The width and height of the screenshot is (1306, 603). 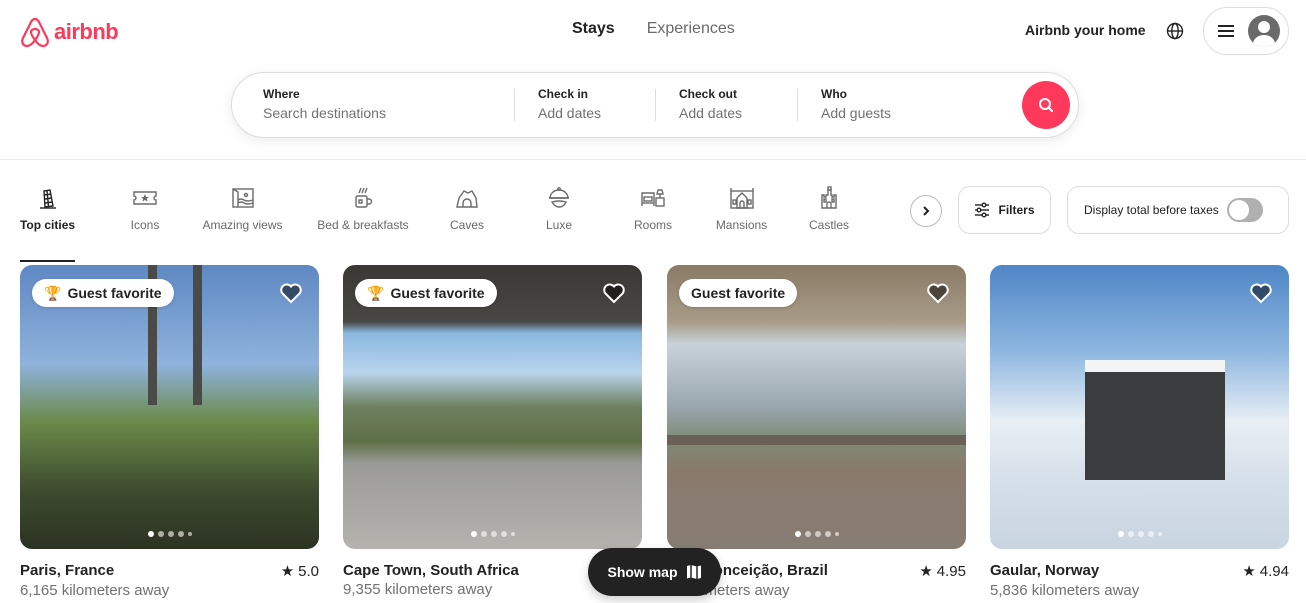 I want to click on category-castles: Castles, so click(x=829, y=217).